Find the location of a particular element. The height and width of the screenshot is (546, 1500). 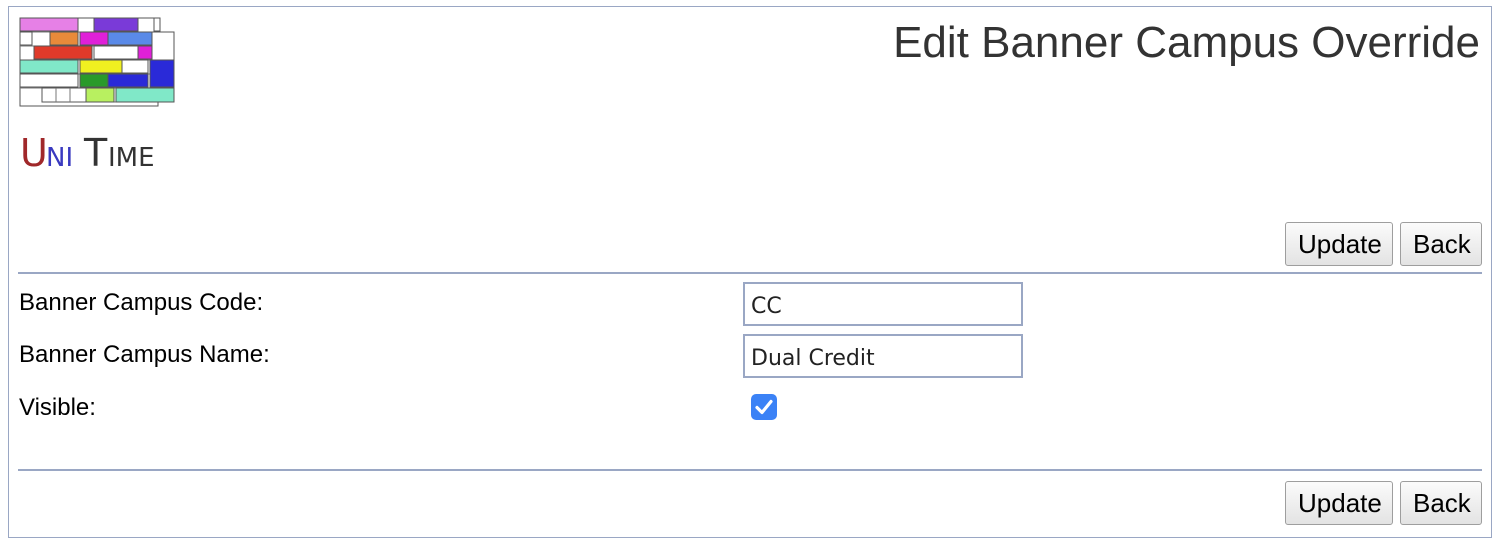

back-button-top: Back is located at coordinates (1441, 244).